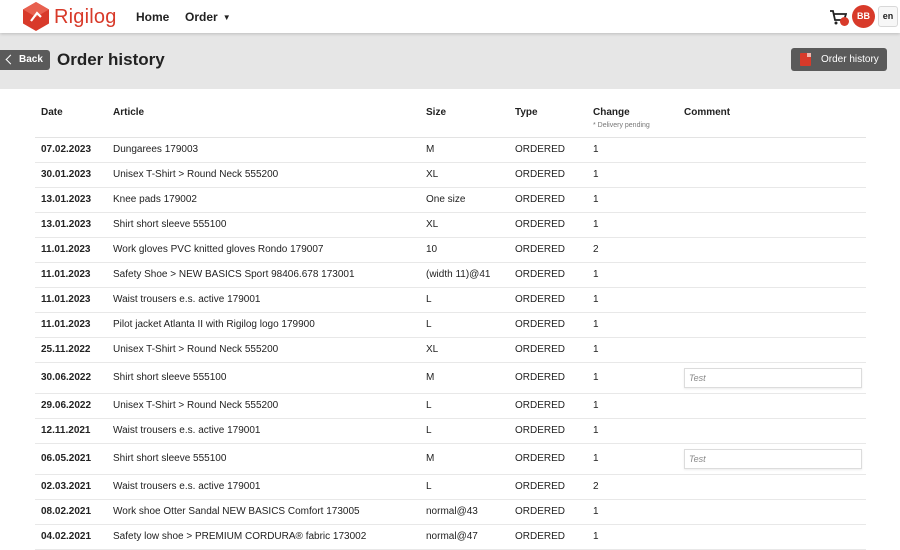 Image resolution: width=900 pixels, height=550 pixels. What do you see at coordinates (71, 175) in the screenshot?
I see `order-date: 30.01.2023` at bounding box center [71, 175].